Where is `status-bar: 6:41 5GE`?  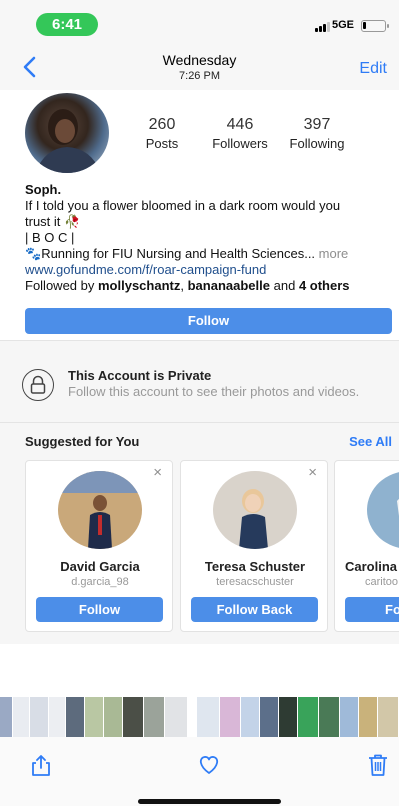 status-bar: 6:41 5GE is located at coordinates (199, 22).